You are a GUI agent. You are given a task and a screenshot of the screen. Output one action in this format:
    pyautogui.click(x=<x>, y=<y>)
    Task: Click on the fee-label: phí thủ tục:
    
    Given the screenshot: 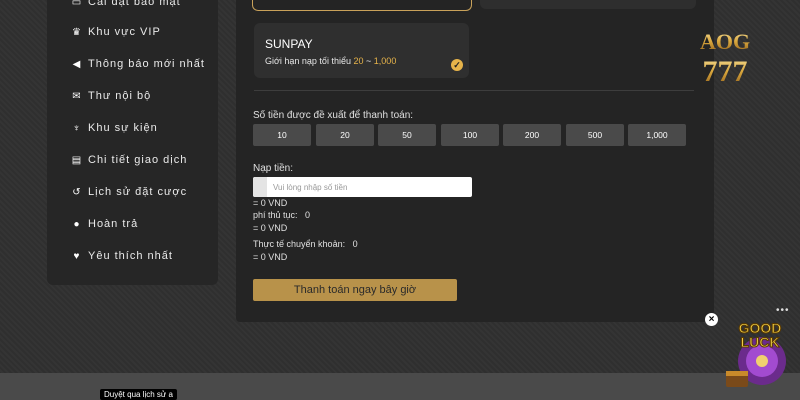 What is the action you would take?
    pyautogui.click(x=275, y=215)
    